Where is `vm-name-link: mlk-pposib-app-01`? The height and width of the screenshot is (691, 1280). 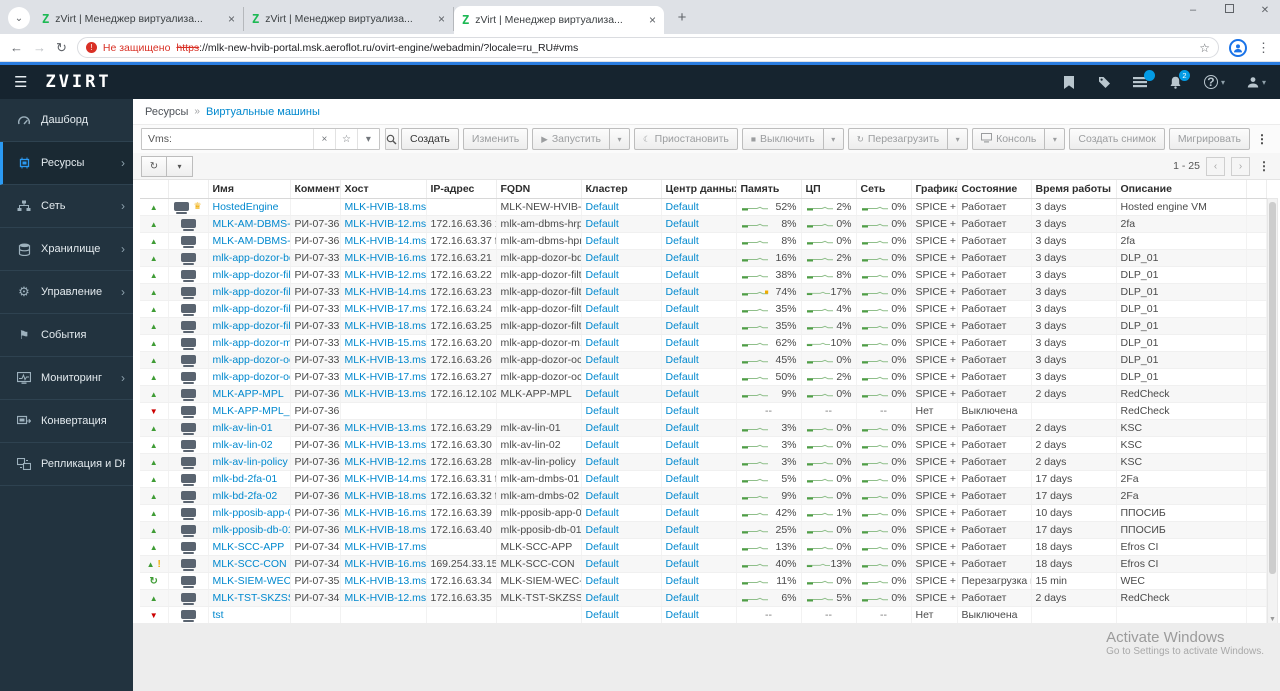 vm-name-link: mlk-pposib-app-01 is located at coordinates (251, 513).